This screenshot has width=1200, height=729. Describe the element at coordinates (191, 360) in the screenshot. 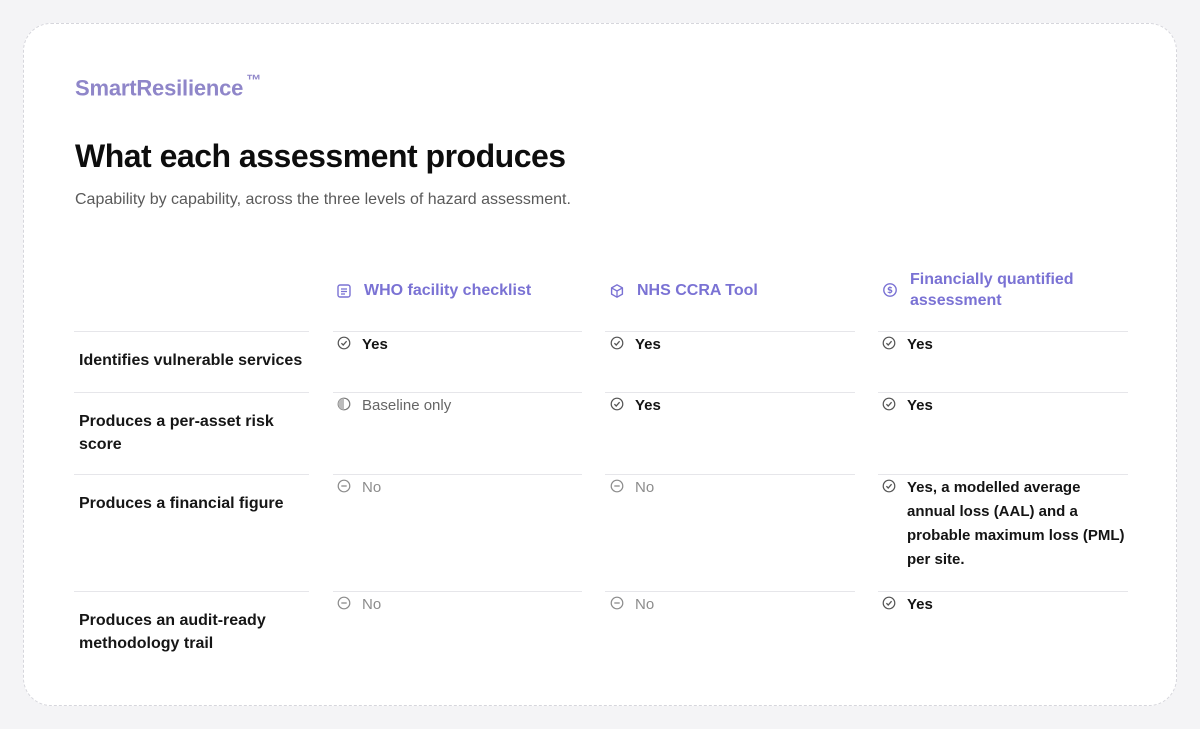

I see `row-label: Identifies vulnerable services` at that location.